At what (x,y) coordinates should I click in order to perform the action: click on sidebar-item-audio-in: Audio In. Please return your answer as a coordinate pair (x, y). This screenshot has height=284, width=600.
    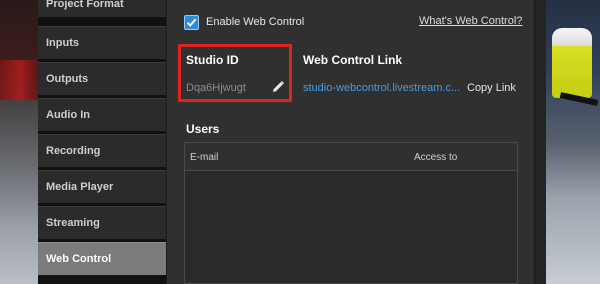
    Looking at the image, I should click on (102, 115).